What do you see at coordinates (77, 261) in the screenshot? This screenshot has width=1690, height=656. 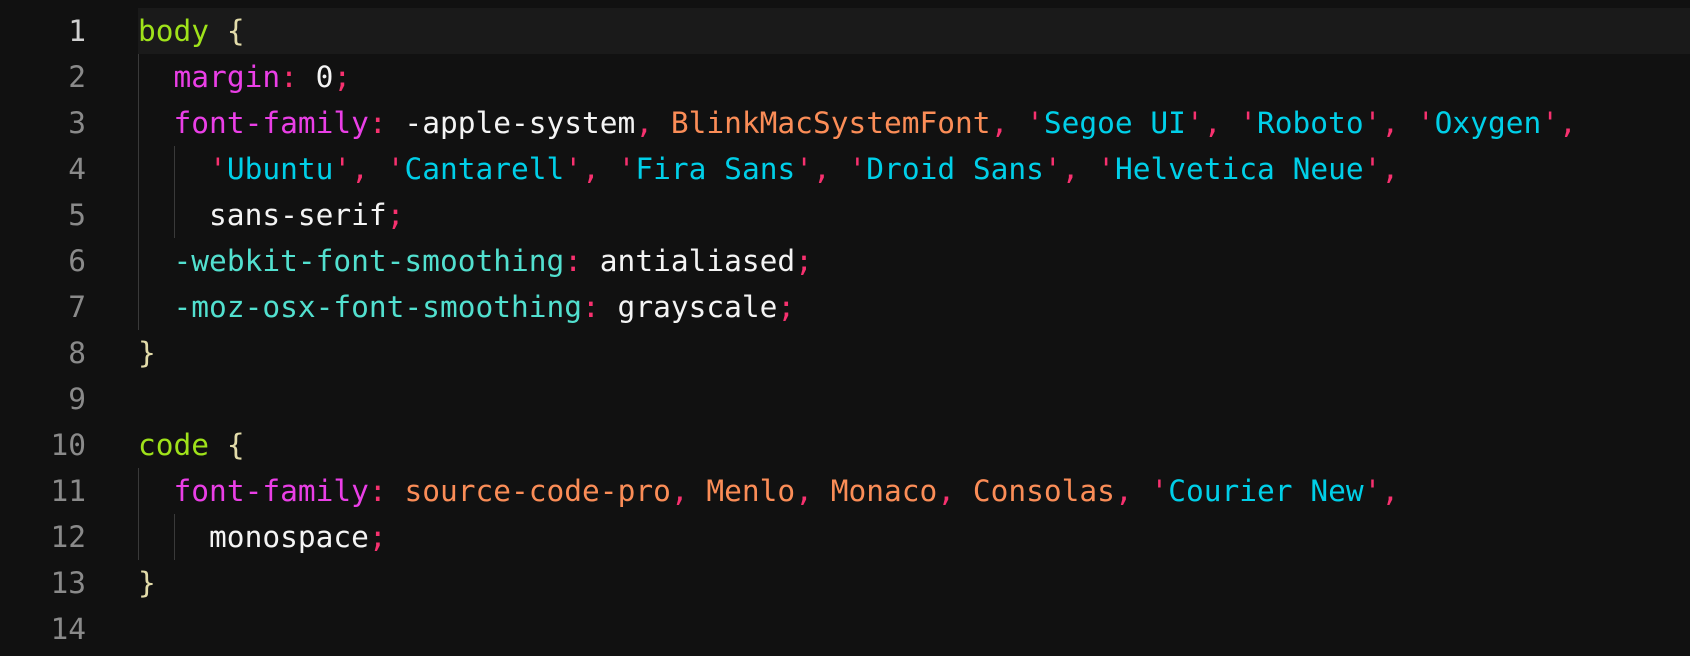 I see `line-number: 6` at bounding box center [77, 261].